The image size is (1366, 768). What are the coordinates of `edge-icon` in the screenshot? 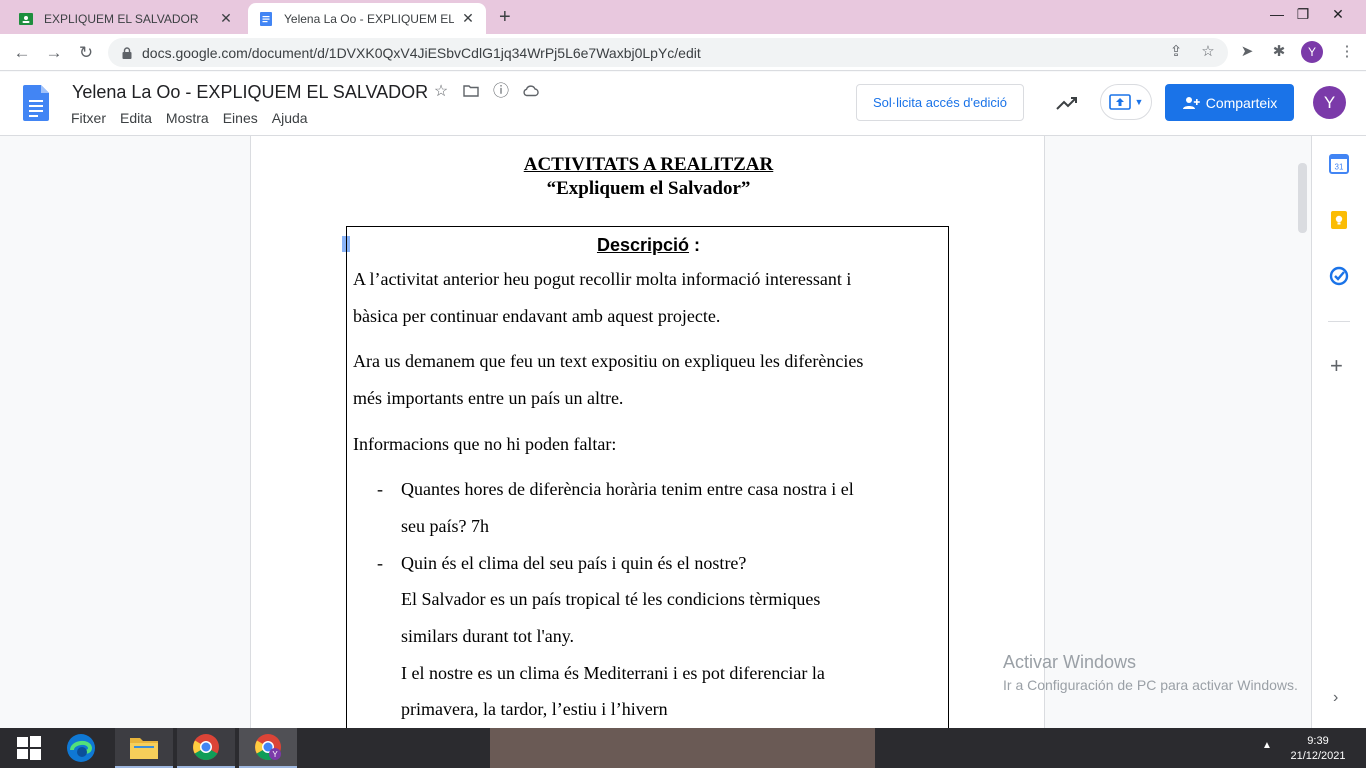 It's located at (81, 748).